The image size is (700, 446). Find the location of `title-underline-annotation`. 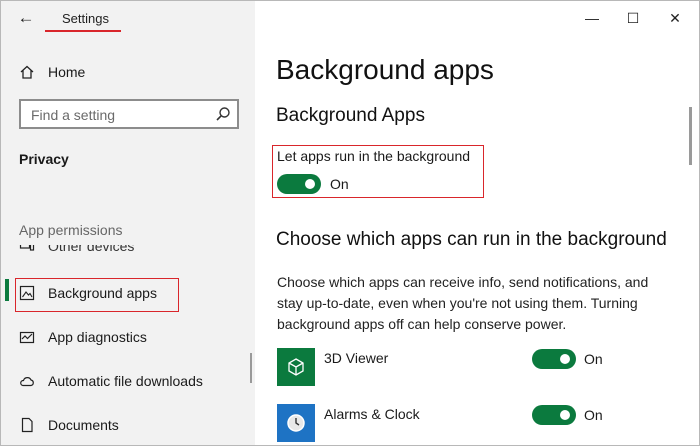

title-underline-annotation is located at coordinates (83, 31).